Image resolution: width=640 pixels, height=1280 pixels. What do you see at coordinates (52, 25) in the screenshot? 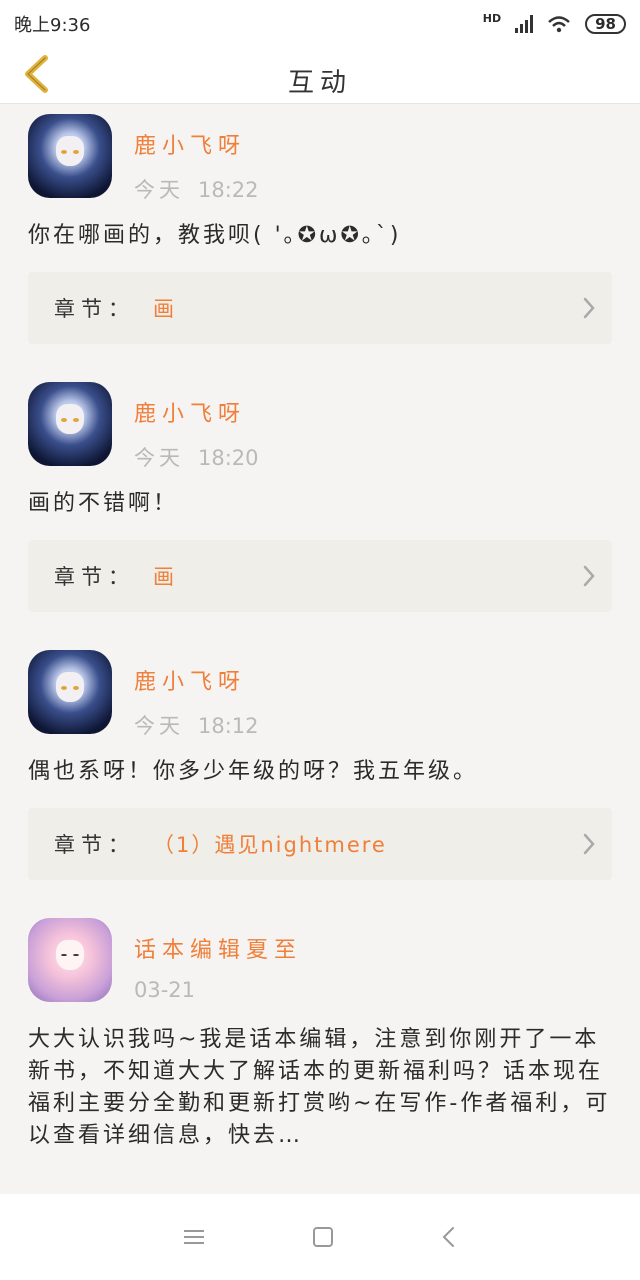
I see `status-time: 晚上9:36` at bounding box center [52, 25].